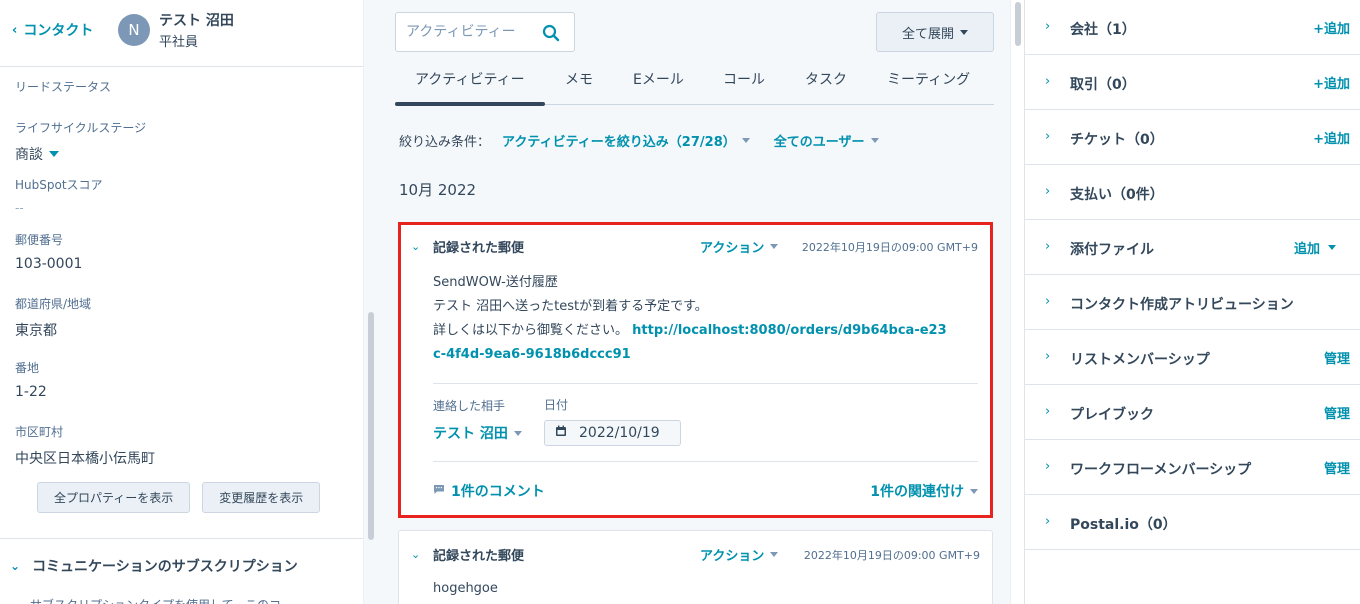 This screenshot has height=604, width=1360. I want to click on date-field: 2022/10/19, so click(612, 433).